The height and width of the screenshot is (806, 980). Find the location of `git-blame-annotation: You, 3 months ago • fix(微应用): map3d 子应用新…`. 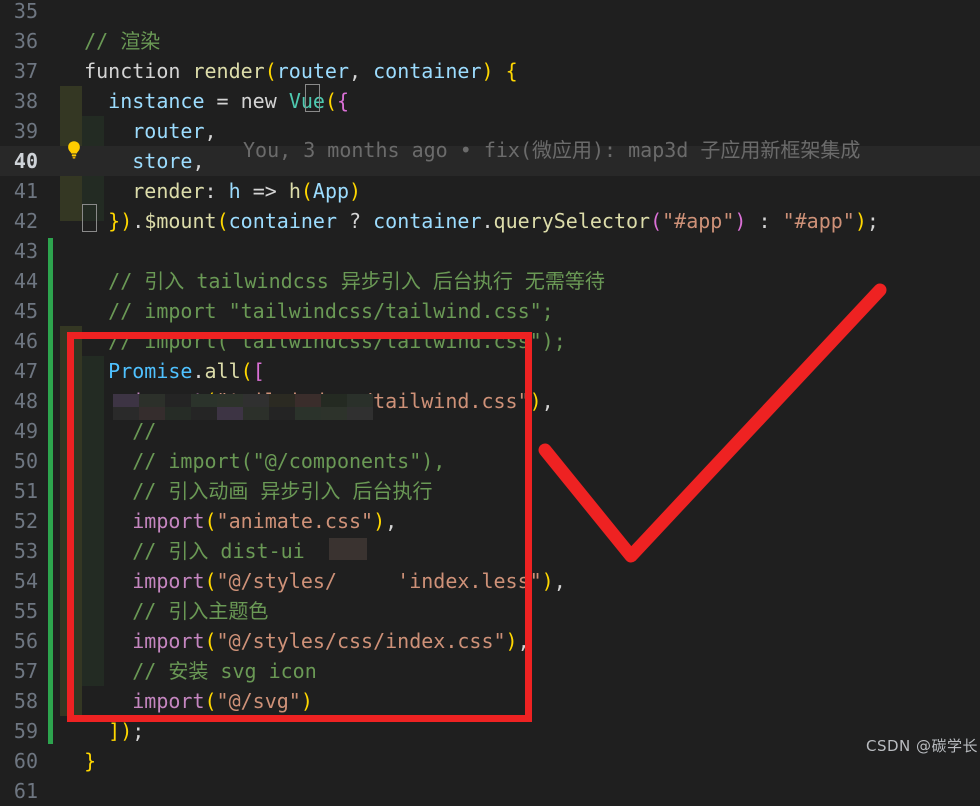

git-blame-annotation: You, 3 months ago • fix(微应用): map3d 子应用新… is located at coordinates (551, 150).